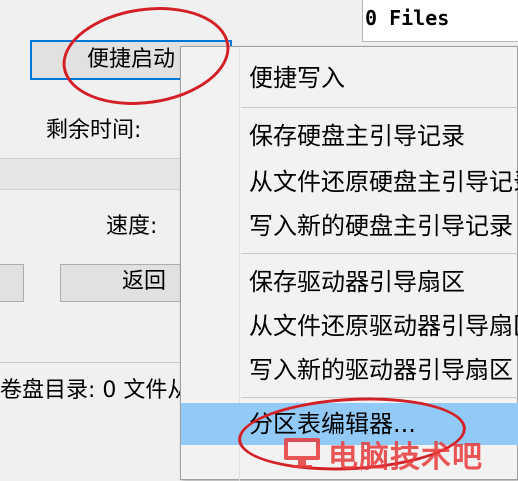  Describe the element at coordinates (12, 283) in the screenshot. I see `left-button-partial` at that location.